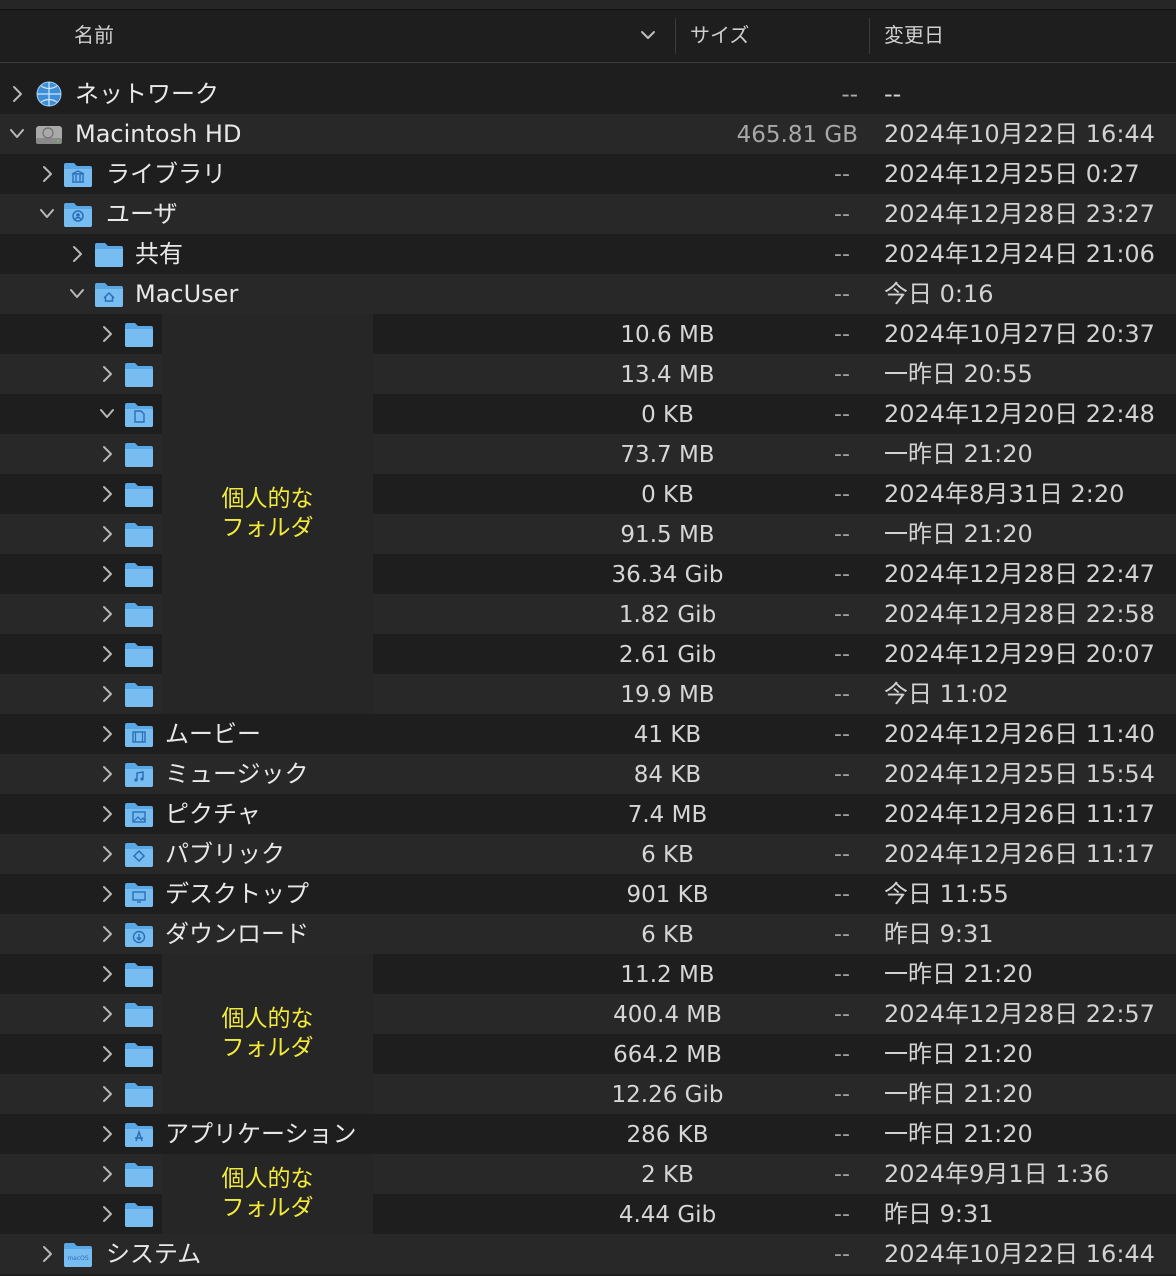 The height and width of the screenshot is (1276, 1176). What do you see at coordinates (667, 575) in the screenshot?
I see `item-size: 36.34 Gib` at bounding box center [667, 575].